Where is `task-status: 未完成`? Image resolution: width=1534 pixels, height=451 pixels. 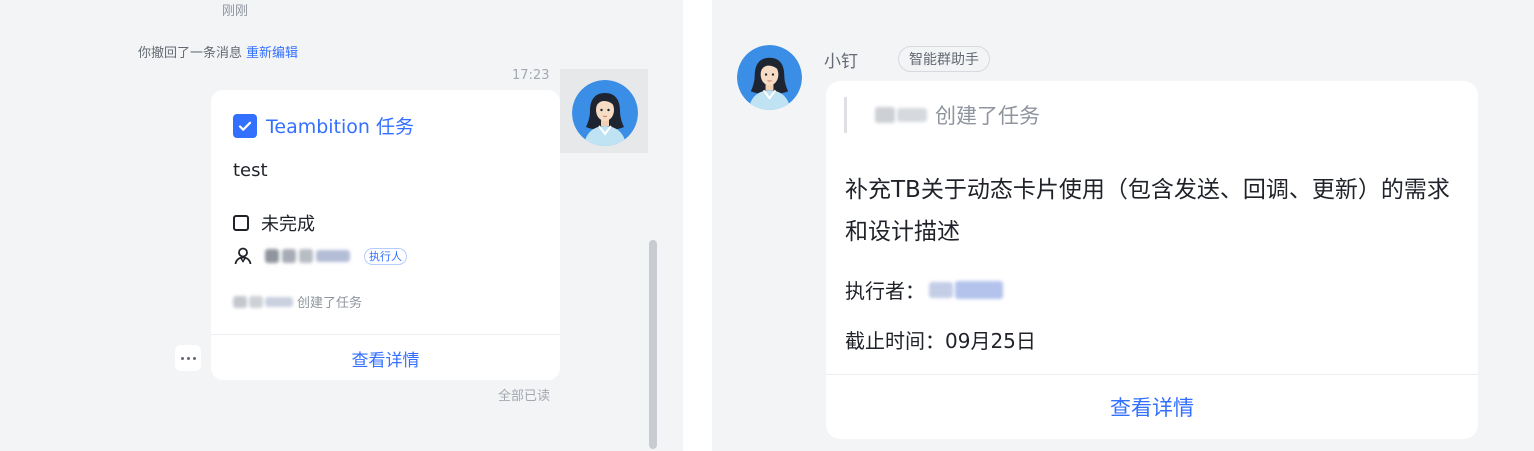 task-status: 未完成 is located at coordinates (288, 224).